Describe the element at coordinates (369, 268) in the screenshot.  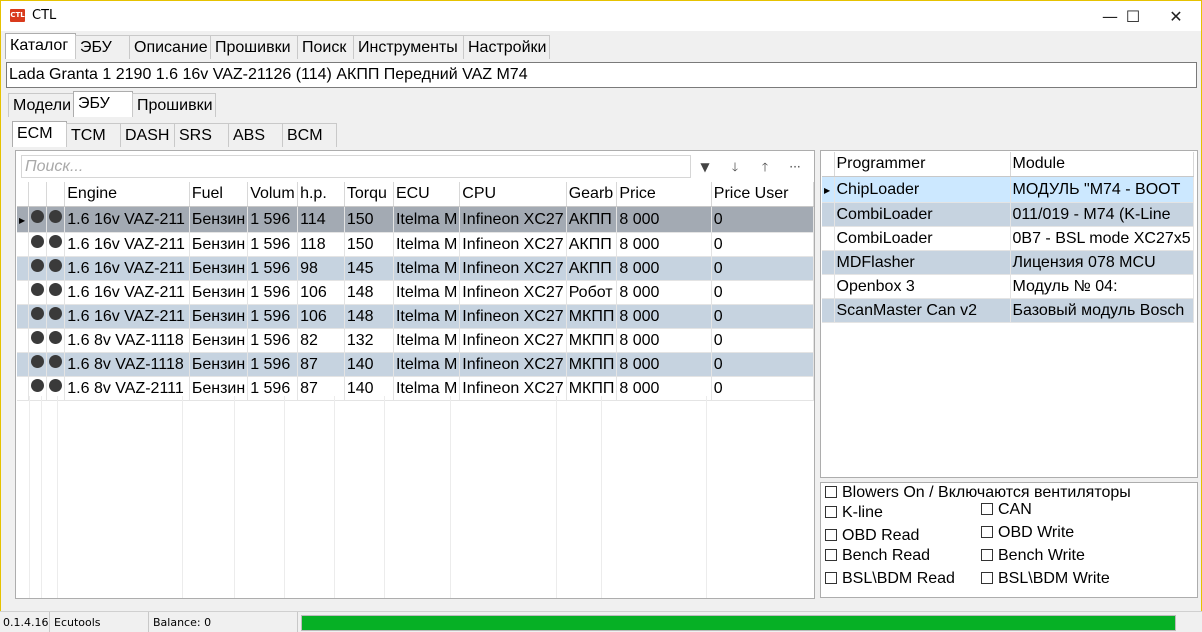
I see `cell-torque: 145` at that location.